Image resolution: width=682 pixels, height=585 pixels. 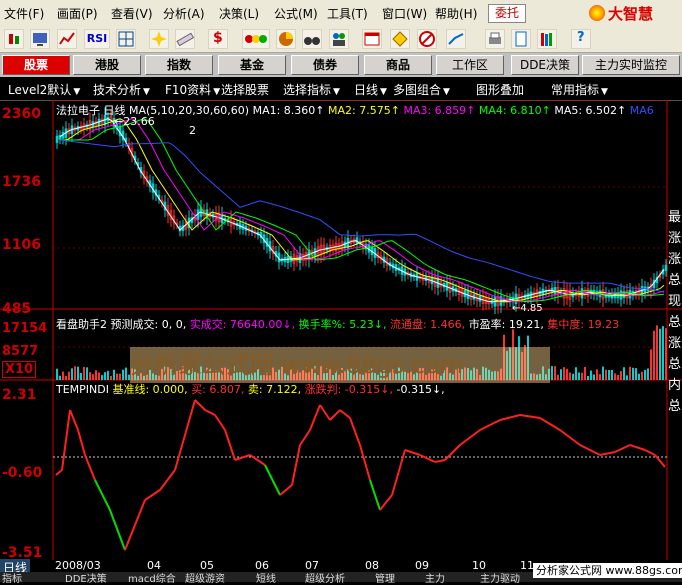 I want to click on price-axis-label-bottom: 485, so click(x=17, y=309).